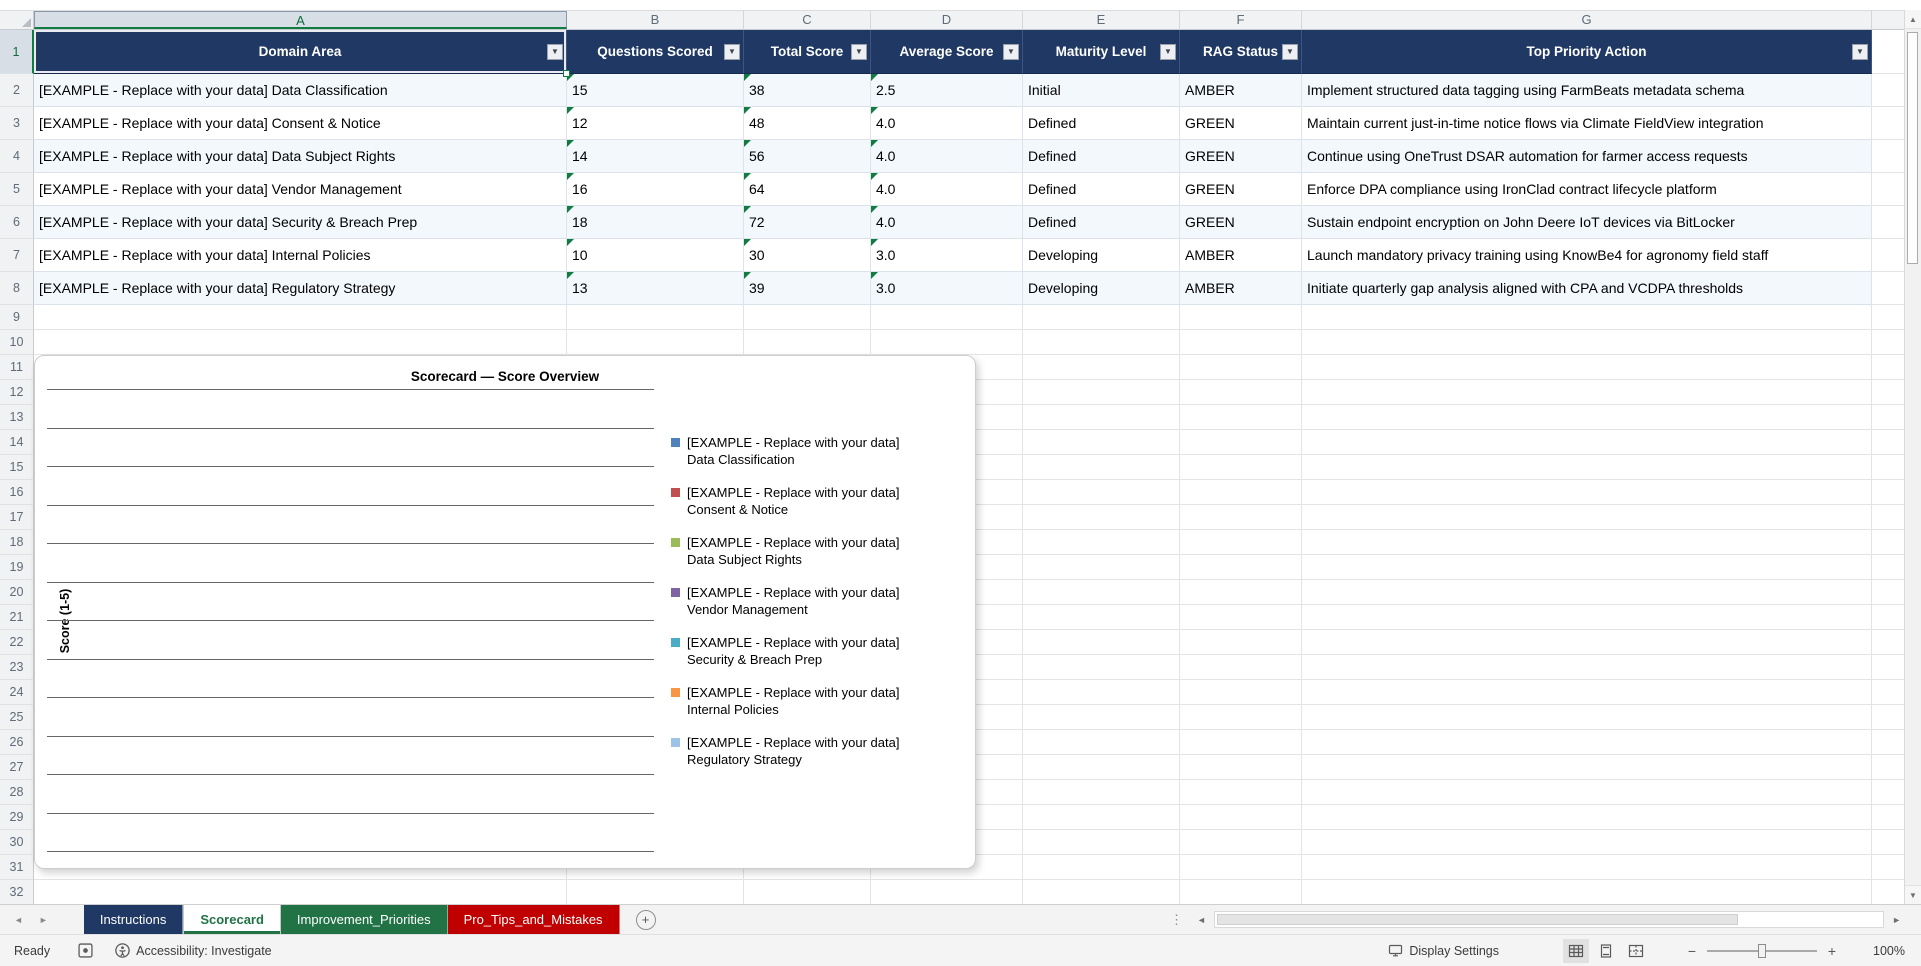  What do you see at coordinates (1587, 617) in the screenshot?
I see `cell-g21` at bounding box center [1587, 617].